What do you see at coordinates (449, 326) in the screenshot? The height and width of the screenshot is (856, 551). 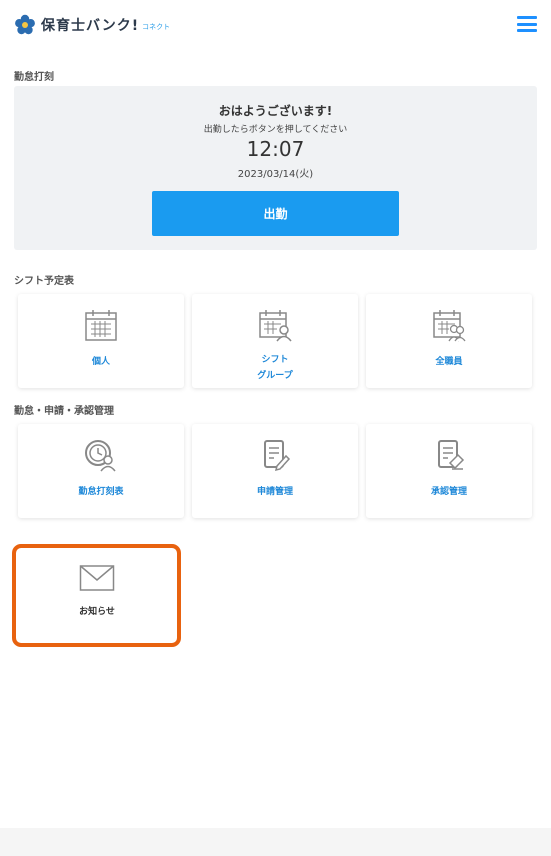 I see `calendar-all-staff-icon` at bounding box center [449, 326].